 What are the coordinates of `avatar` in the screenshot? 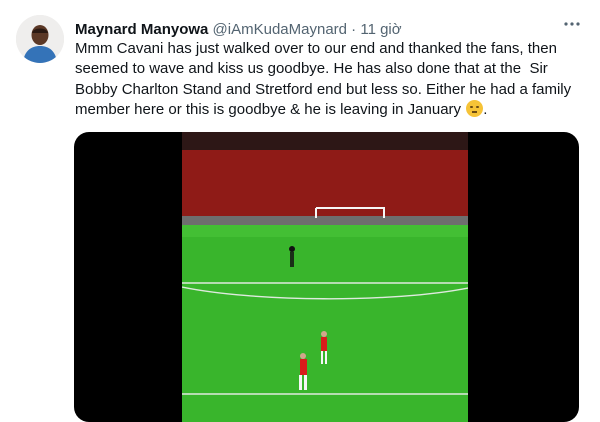 It's located at (40, 39).